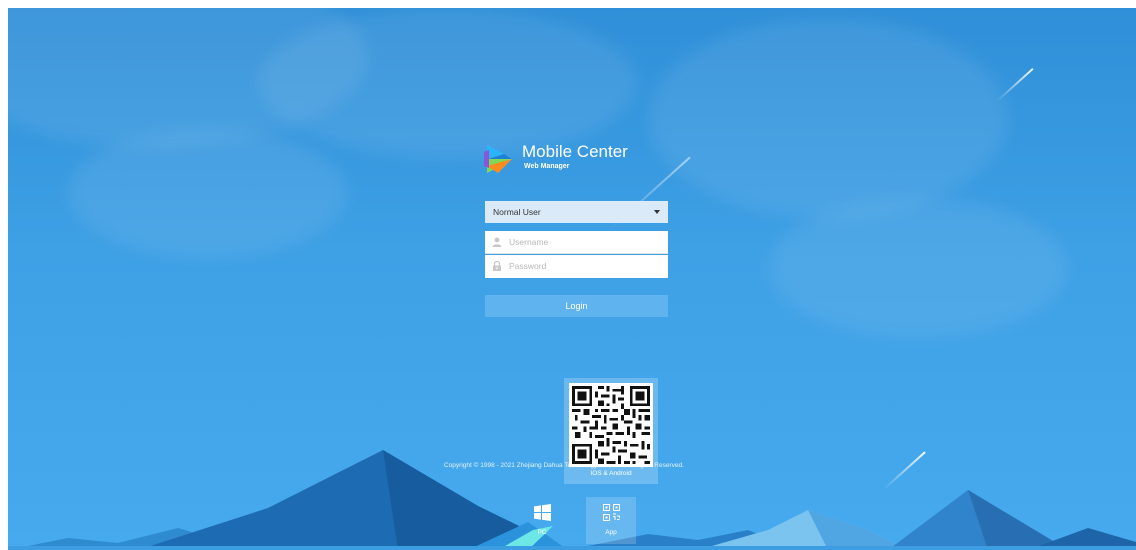 Image resolution: width=1136 pixels, height=550 pixels. Describe the element at coordinates (611, 512) in the screenshot. I see `qr-code-icon` at that location.